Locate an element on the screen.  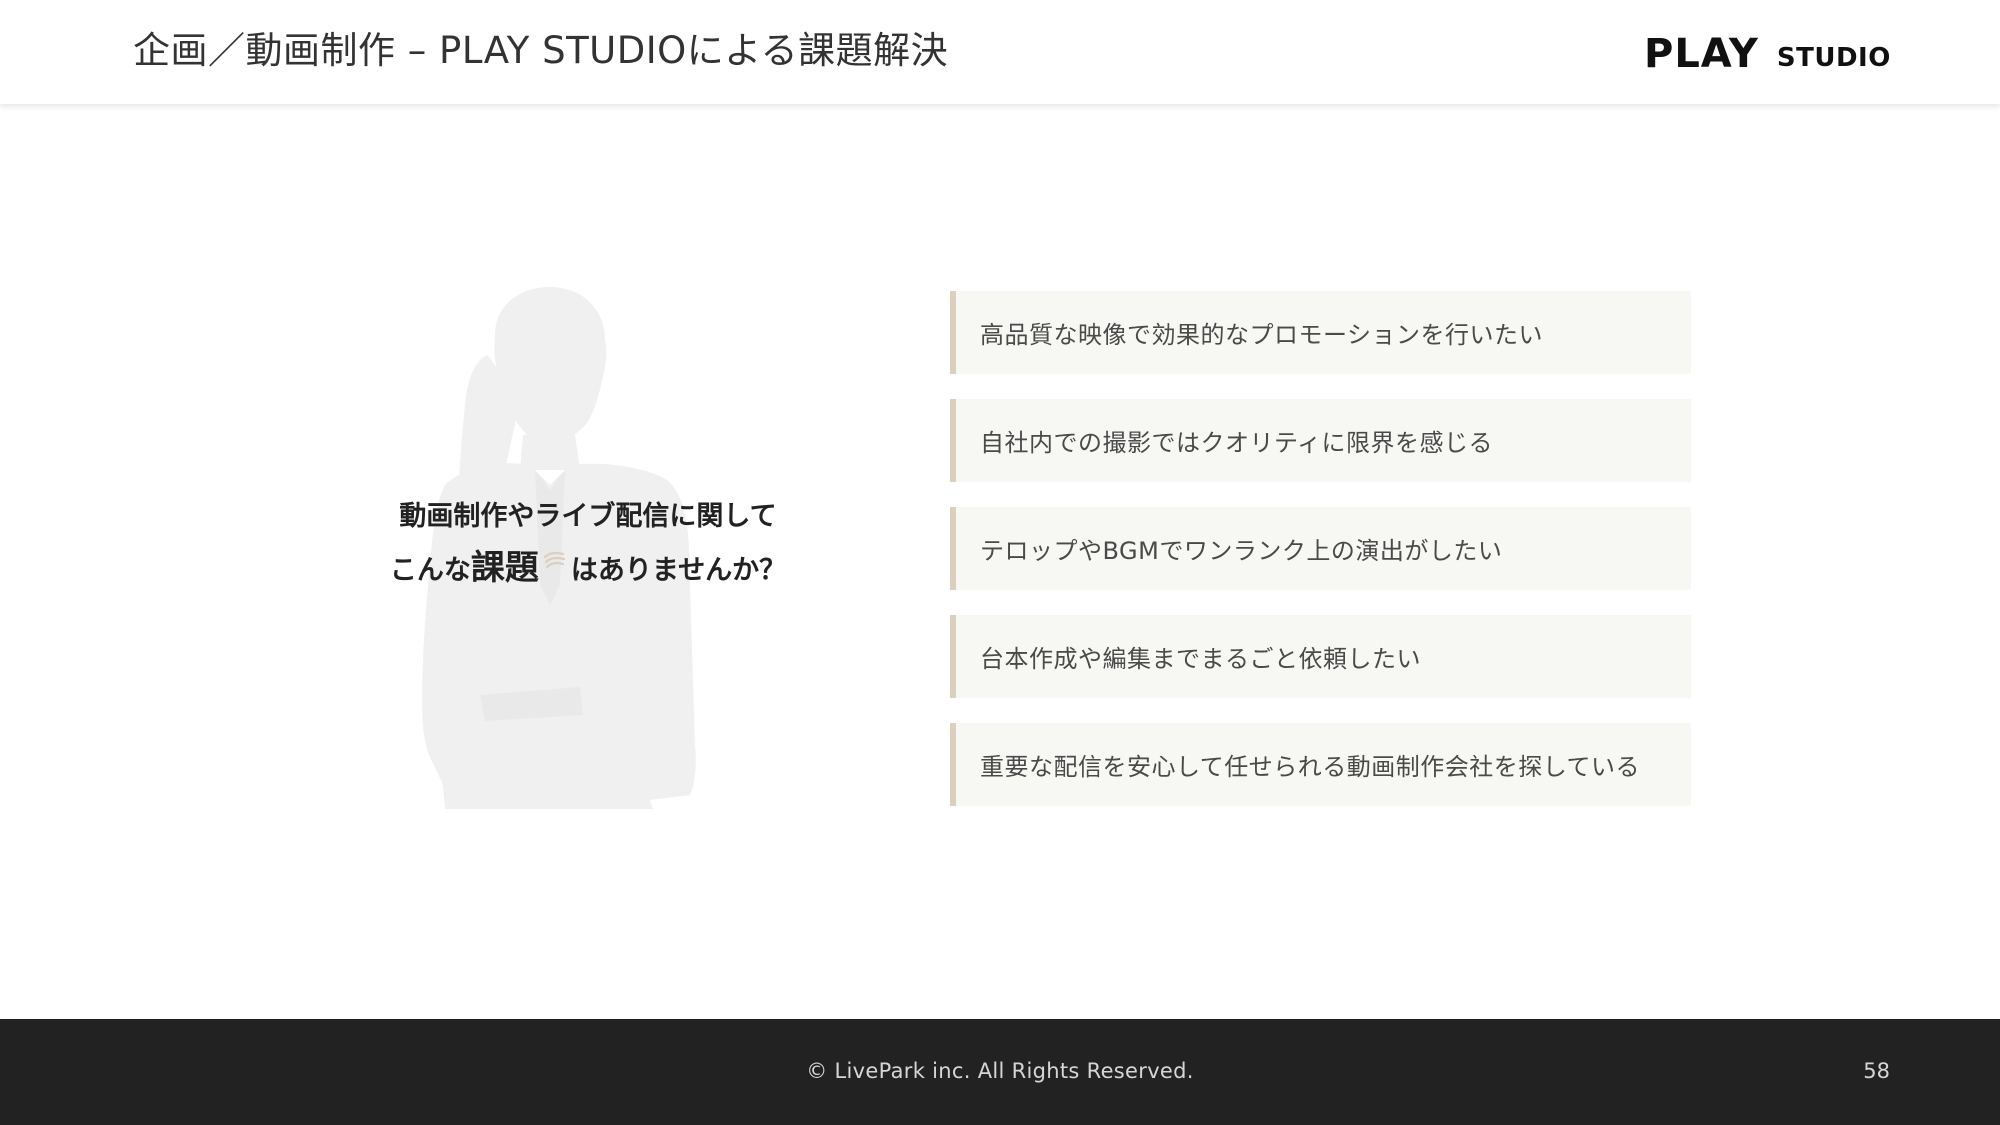
lead-emphasis-word: 課題 is located at coordinates (504, 568).